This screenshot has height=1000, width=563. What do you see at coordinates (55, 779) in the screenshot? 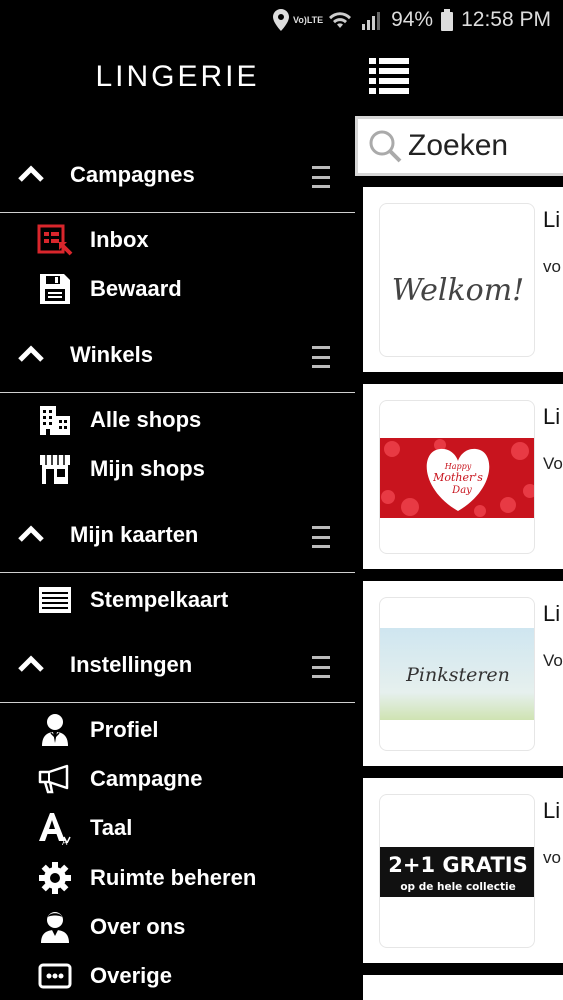
I see `megaphone-icon` at bounding box center [55, 779].